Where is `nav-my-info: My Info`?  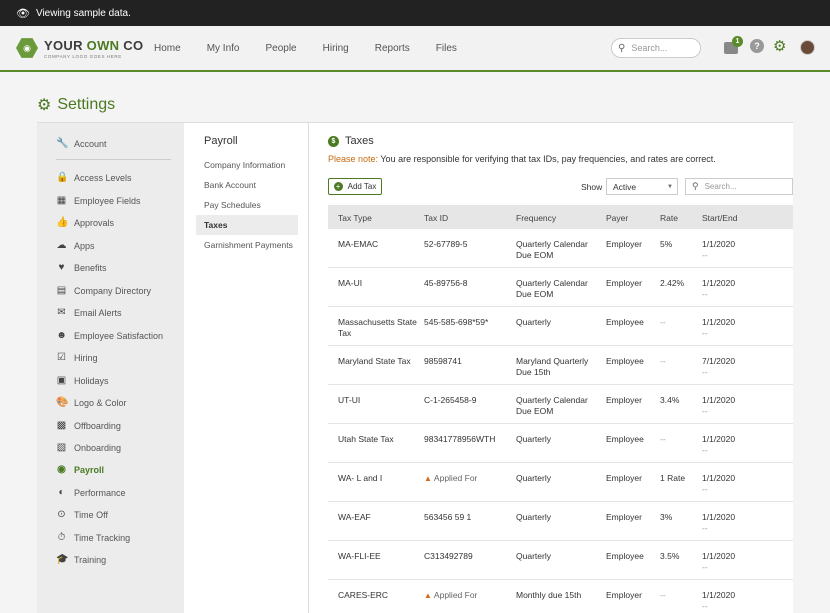 nav-my-info: My Info is located at coordinates (223, 48).